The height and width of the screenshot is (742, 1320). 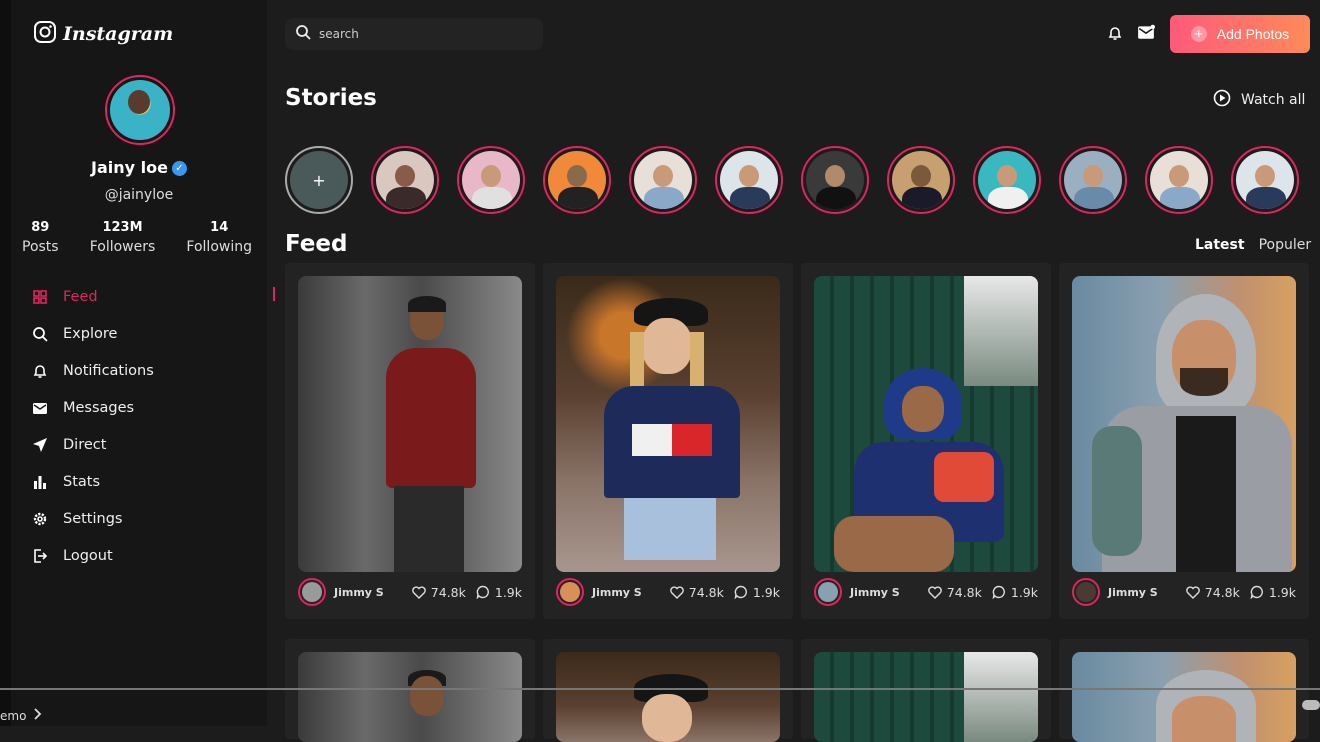 What do you see at coordinates (45, 34) in the screenshot?
I see `instagram-icon` at bounding box center [45, 34].